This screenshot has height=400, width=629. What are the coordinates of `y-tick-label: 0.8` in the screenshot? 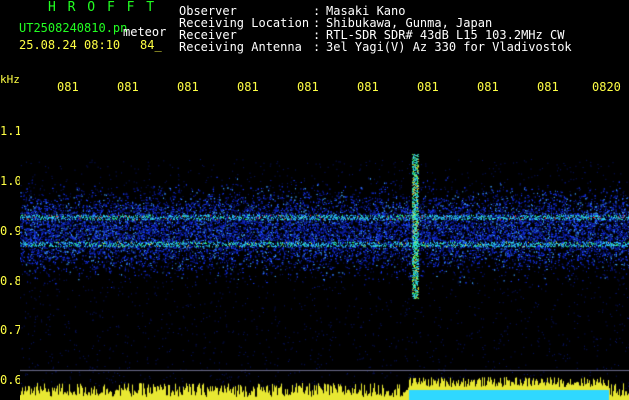 It's located at (11, 281).